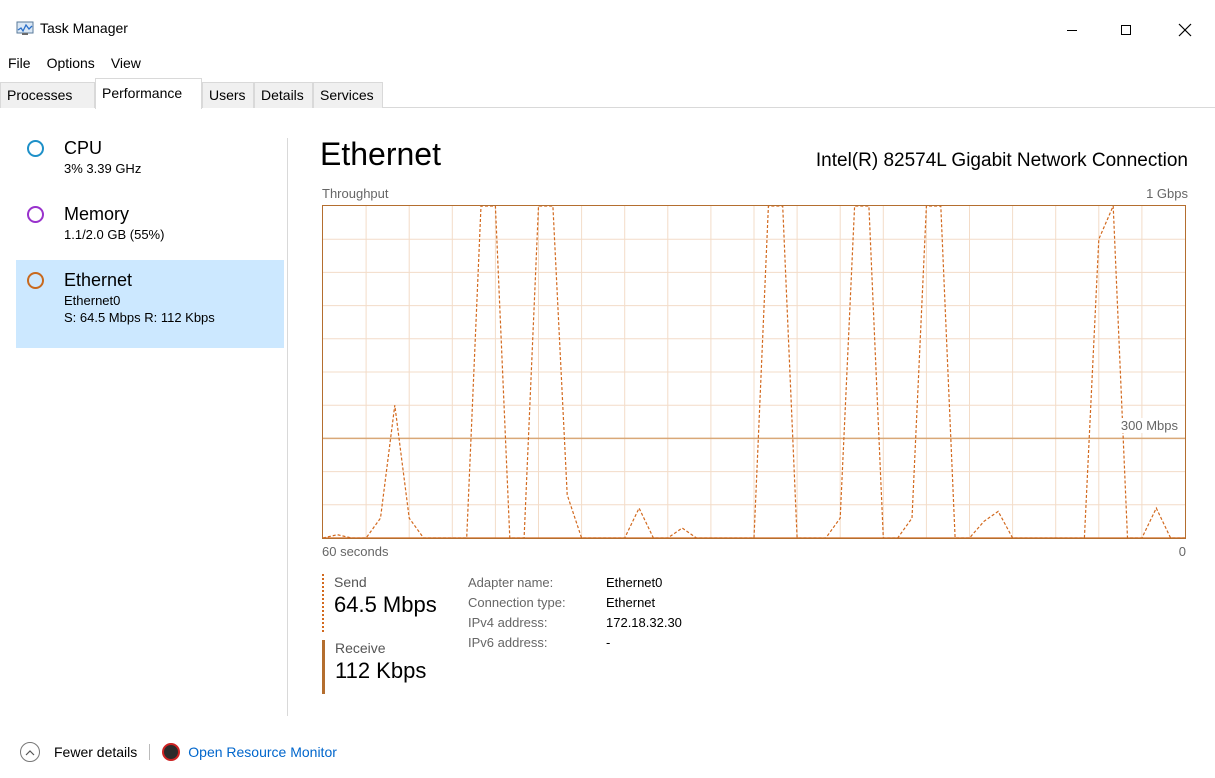 This screenshot has height=778, width=1215. Describe the element at coordinates (608, 642) in the screenshot. I see `info-value: -` at that location.